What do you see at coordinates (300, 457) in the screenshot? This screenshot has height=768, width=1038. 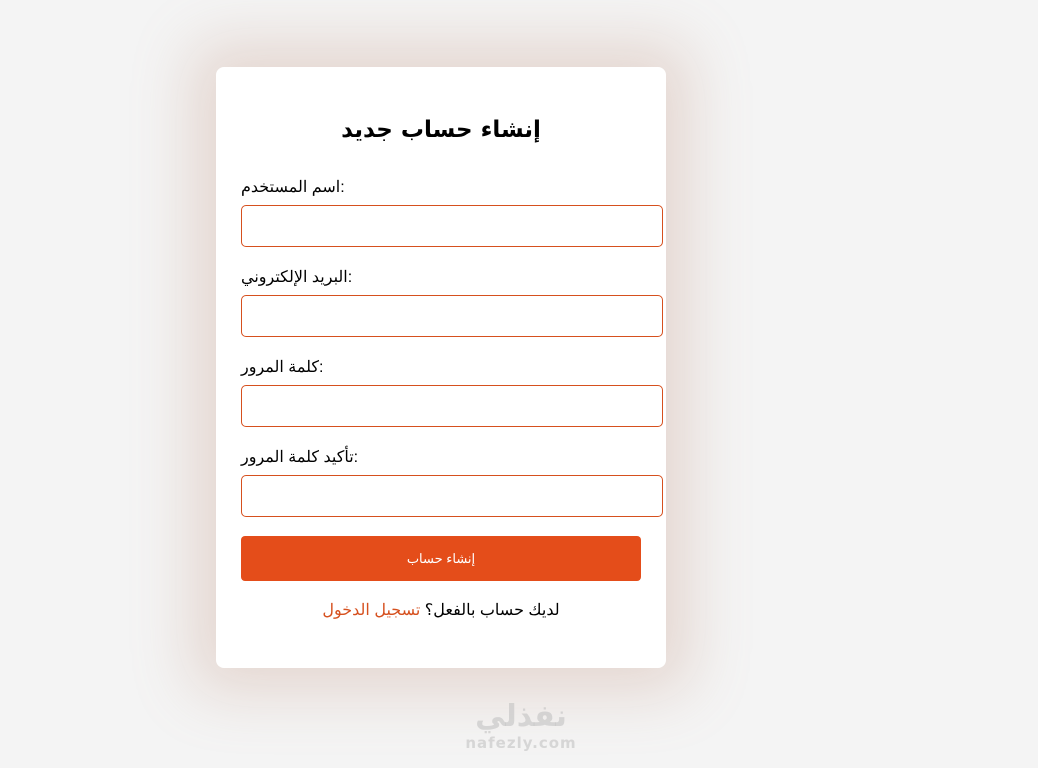 I see `confirm-password-label: تأكيد كلمة المرور:` at bounding box center [300, 457].